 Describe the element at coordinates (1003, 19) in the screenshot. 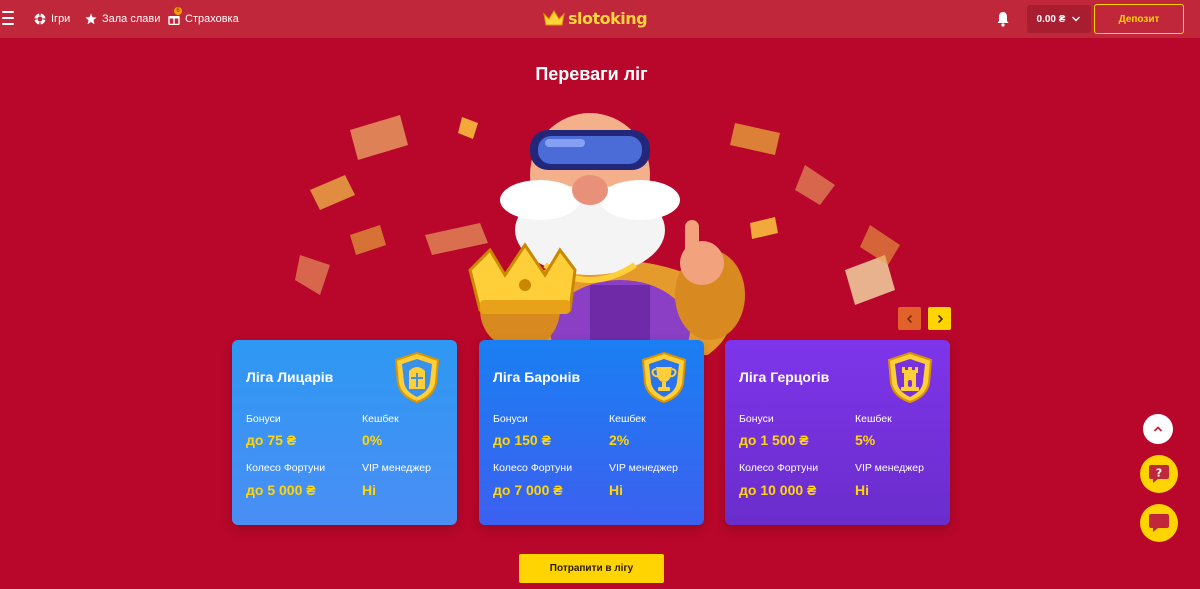

I see `bell-icon` at that location.